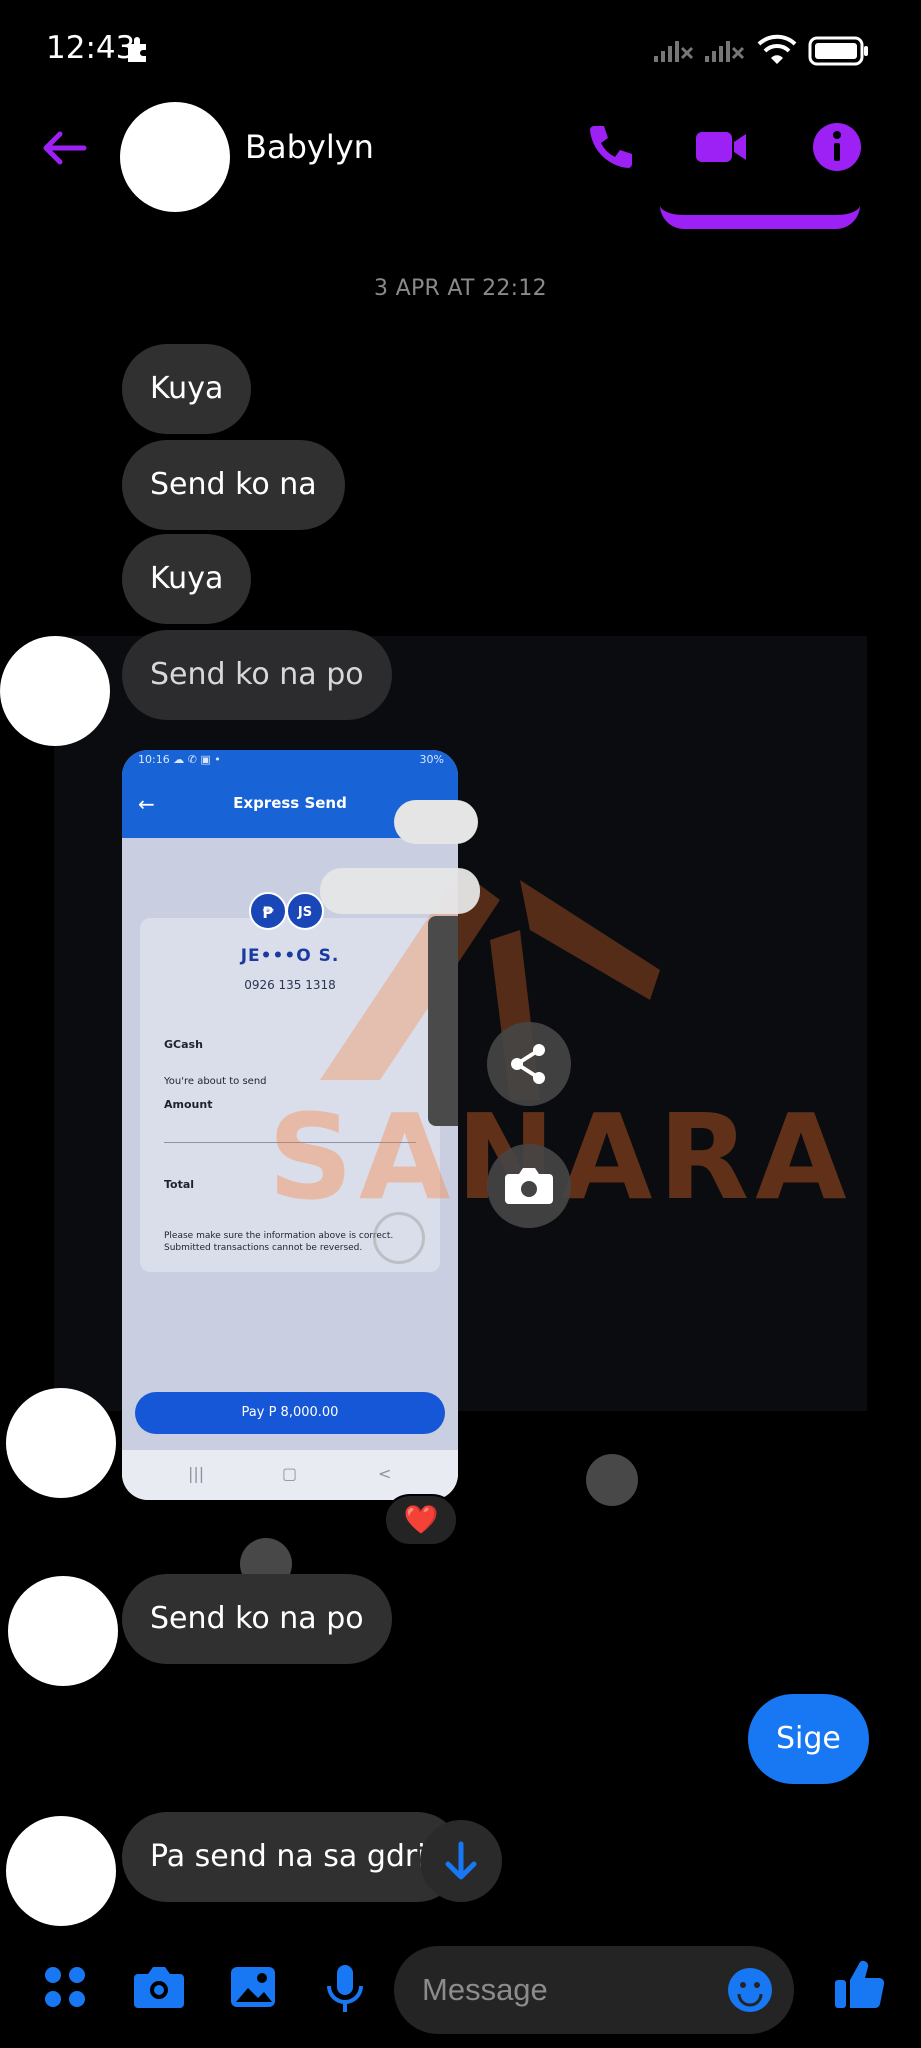 The image size is (921, 2048). I want to click on image-about-to-send: You're about to send, so click(215, 1081).